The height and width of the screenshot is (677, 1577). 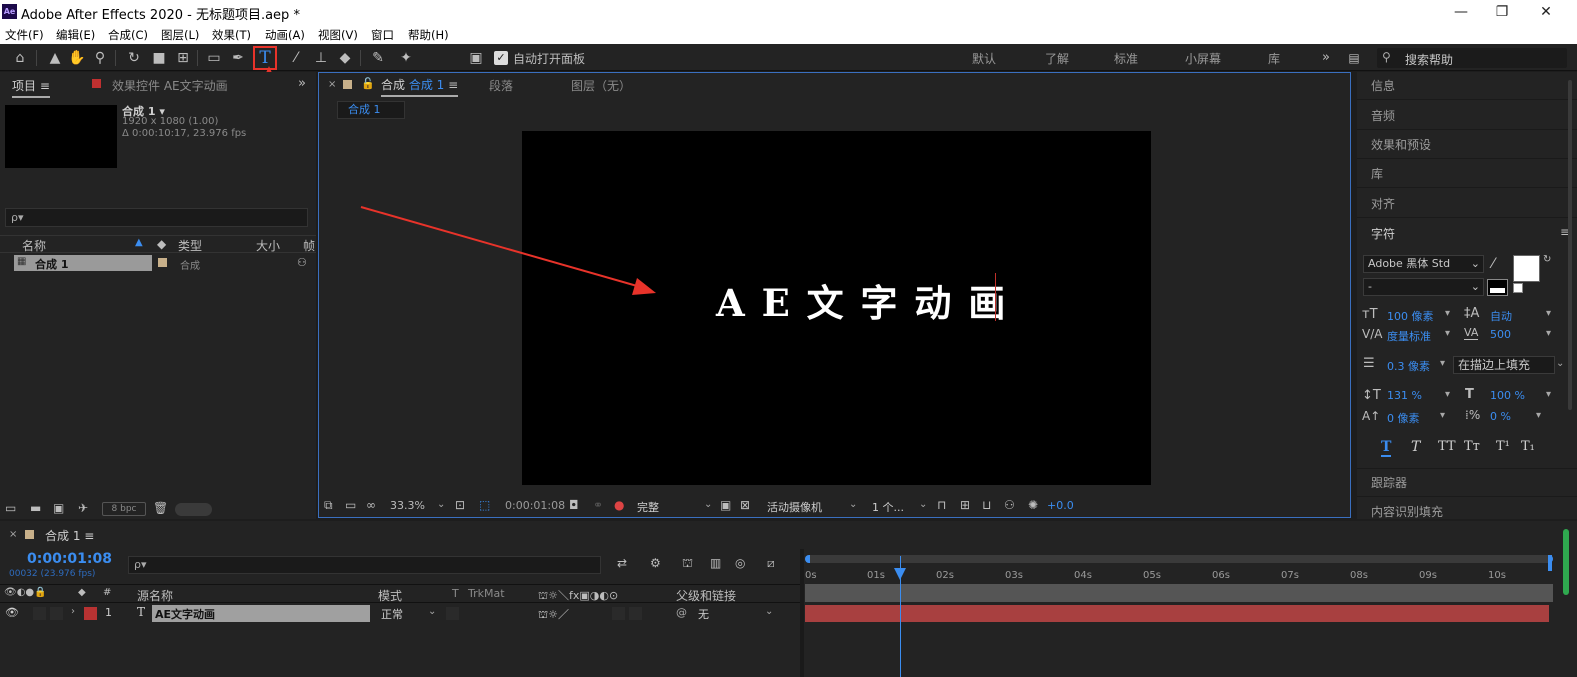 I want to click on subscript-button: T₁, so click(x=1528, y=446).